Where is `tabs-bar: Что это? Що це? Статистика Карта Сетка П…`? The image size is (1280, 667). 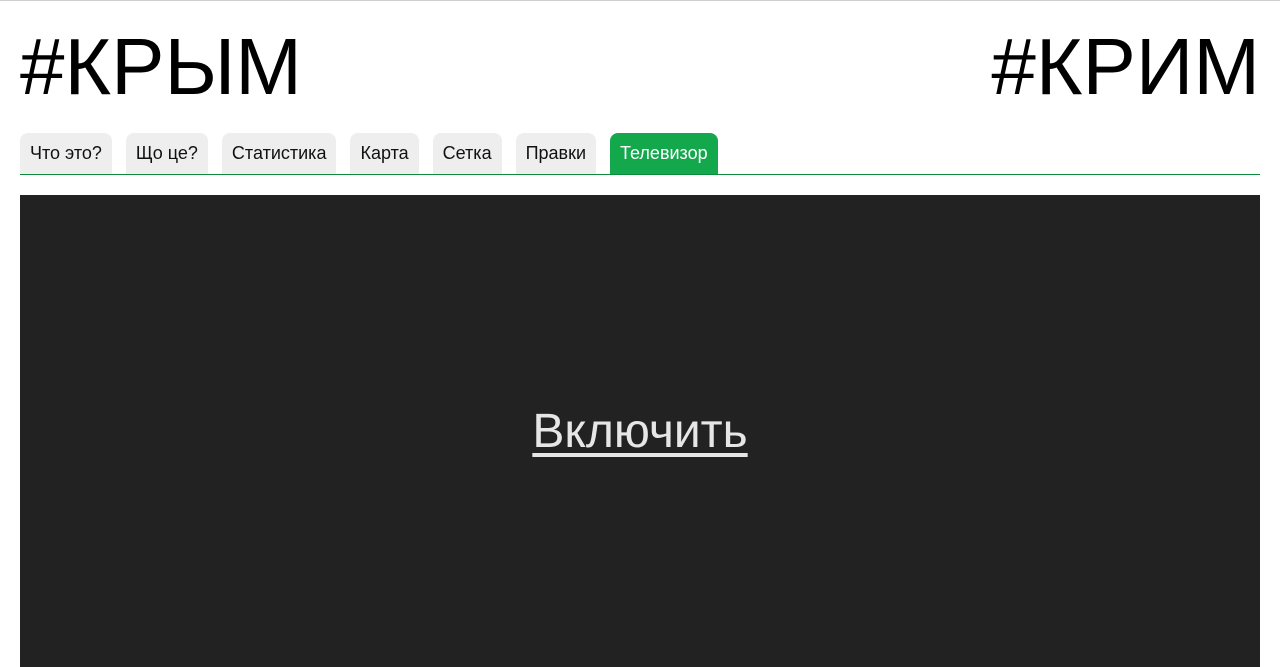
tabs-bar: Что это? Що це? Статистика Карта Сетка П… is located at coordinates (640, 154).